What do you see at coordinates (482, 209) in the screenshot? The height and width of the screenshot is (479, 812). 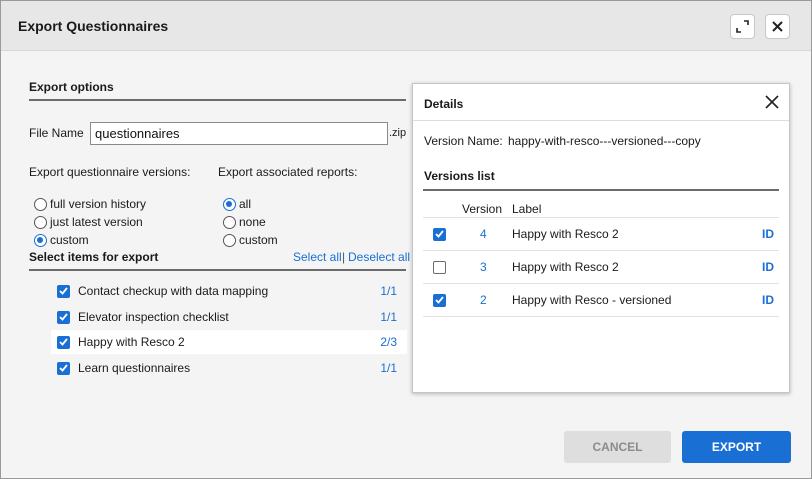 I see `col-header-version: Version` at bounding box center [482, 209].